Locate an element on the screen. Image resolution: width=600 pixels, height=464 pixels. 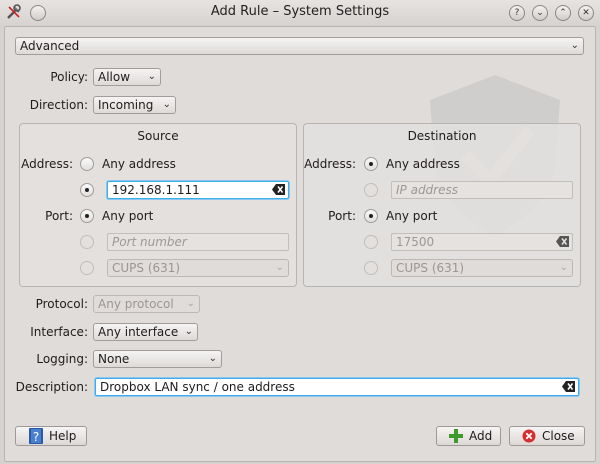
destination-any-address-radio is located at coordinates (371, 164).